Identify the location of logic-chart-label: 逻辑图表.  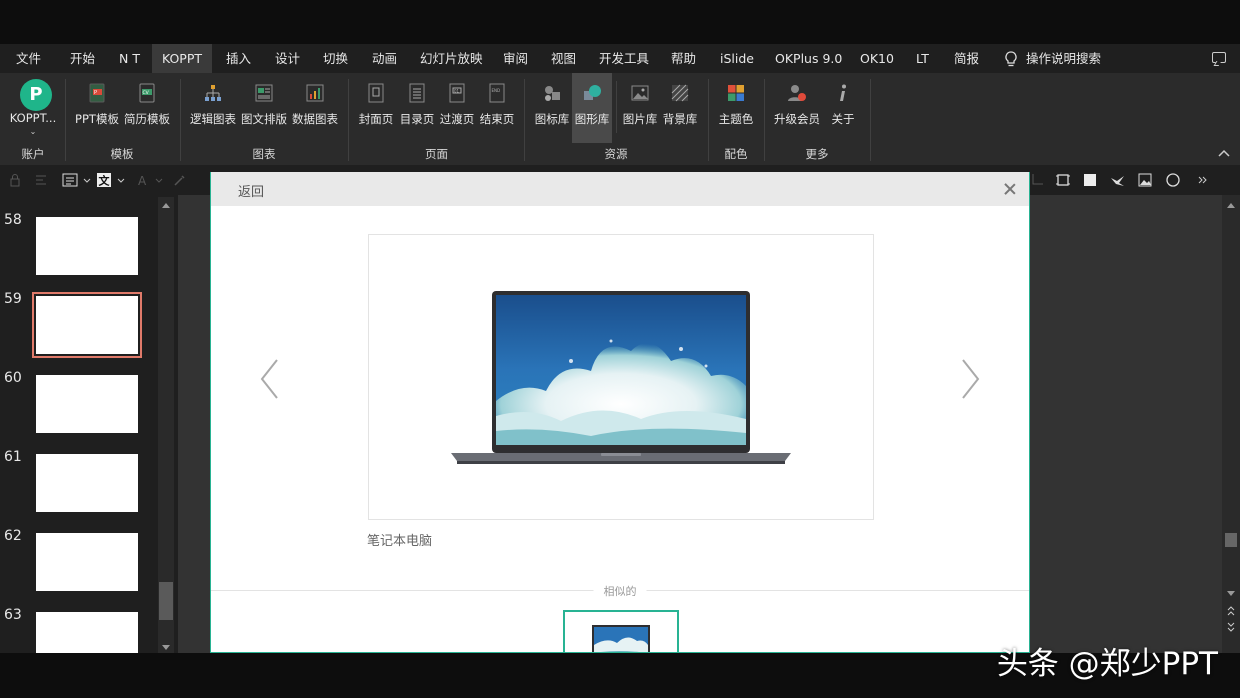
(213, 119).